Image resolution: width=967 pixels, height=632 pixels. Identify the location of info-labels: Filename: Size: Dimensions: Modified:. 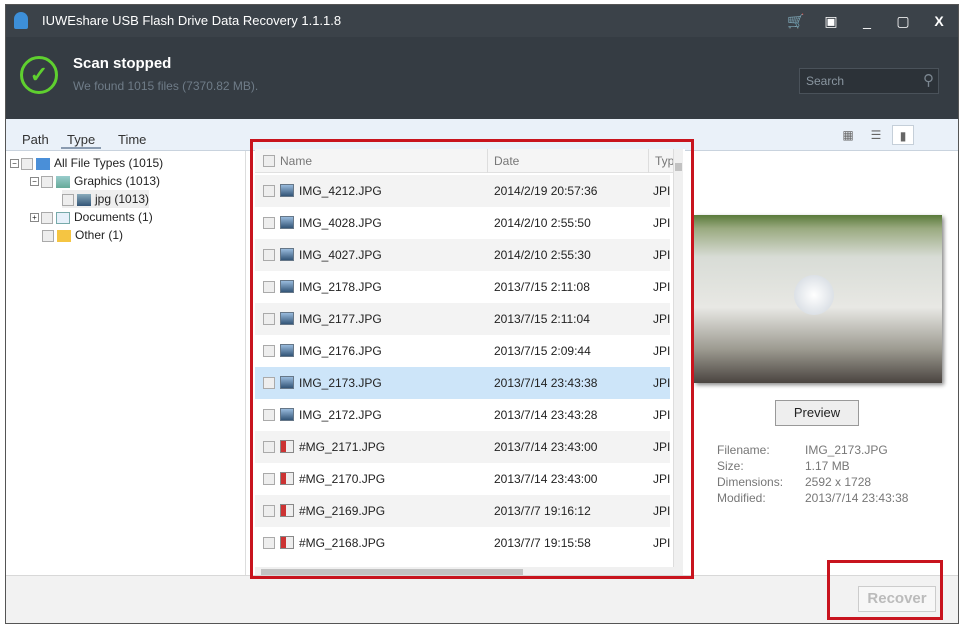
(750, 474).